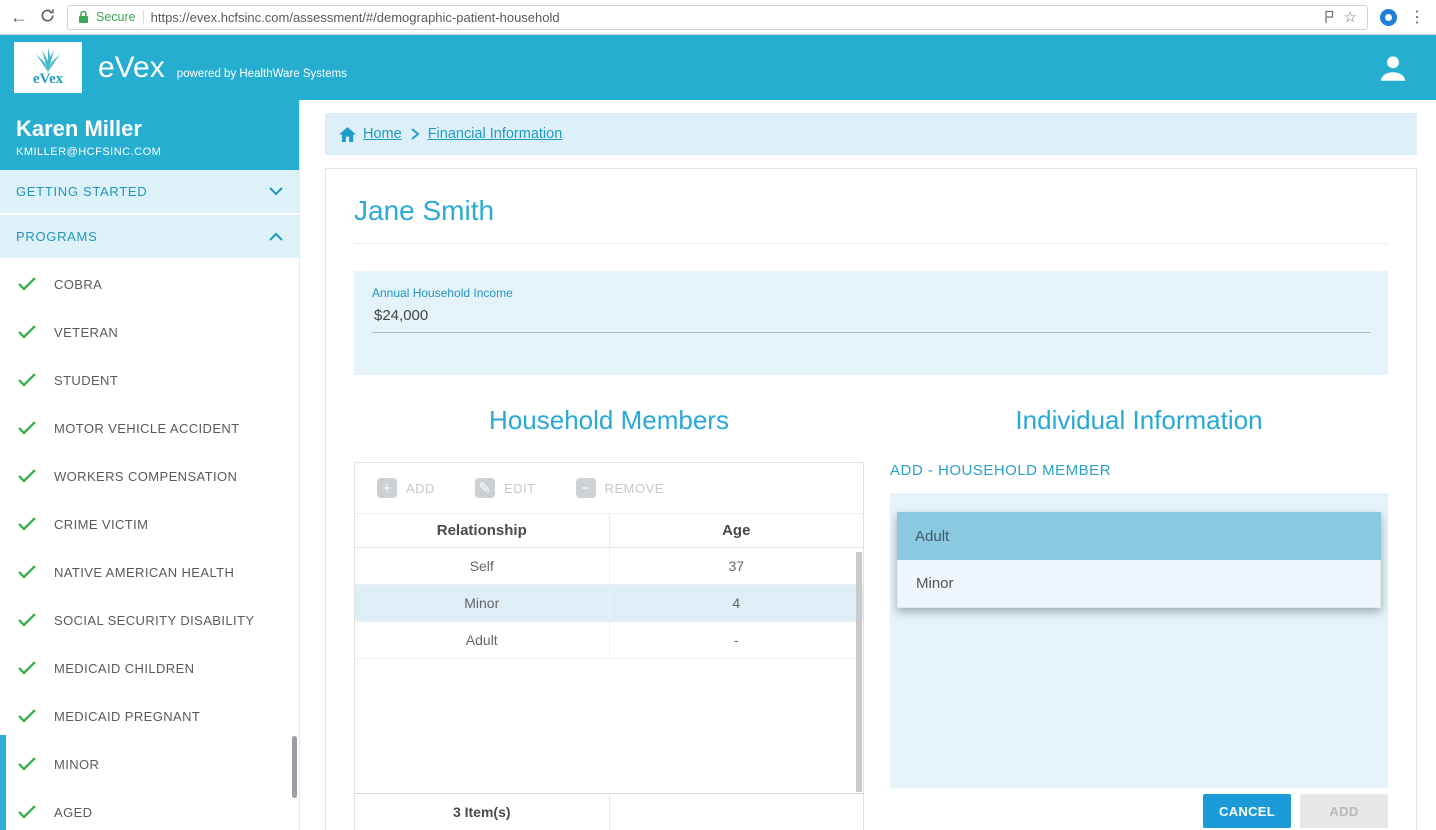 This screenshot has width=1436, height=830. What do you see at coordinates (149, 380) in the screenshot?
I see `sidebar-item-student: STUDENT` at bounding box center [149, 380].